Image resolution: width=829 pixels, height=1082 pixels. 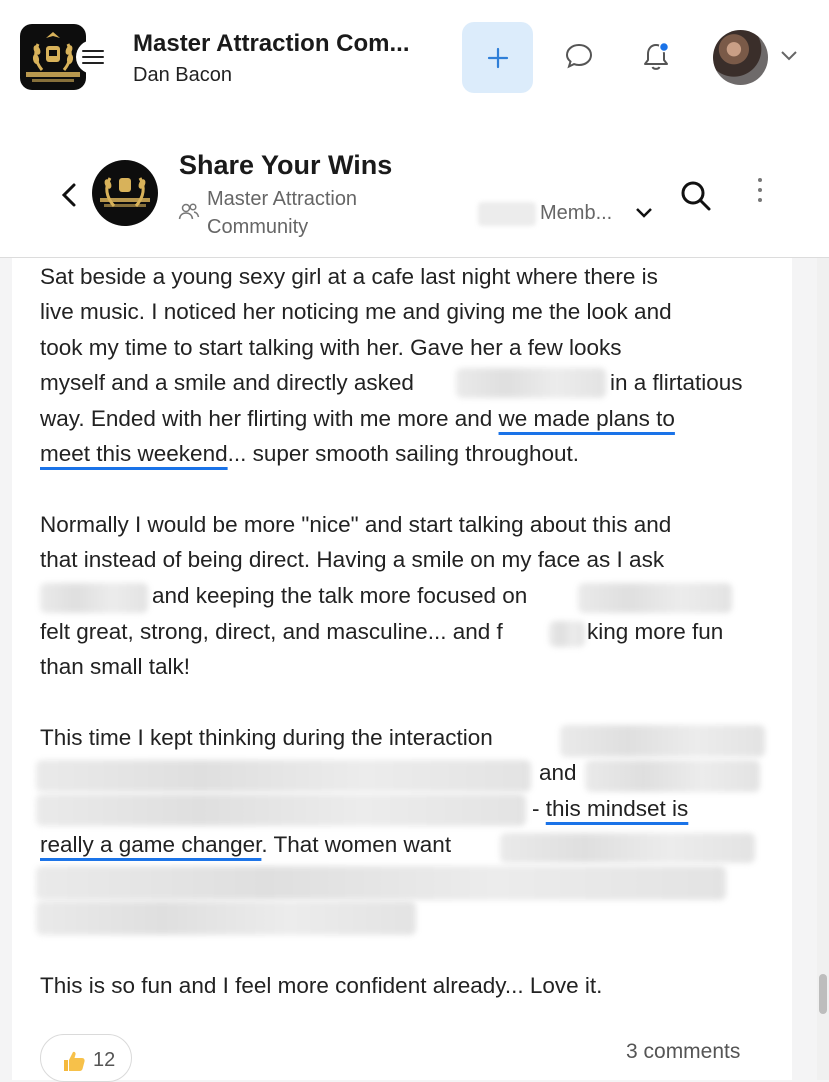 What do you see at coordinates (760, 193) in the screenshot?
I see `more-options-icon` at bounding box center [760, 193].